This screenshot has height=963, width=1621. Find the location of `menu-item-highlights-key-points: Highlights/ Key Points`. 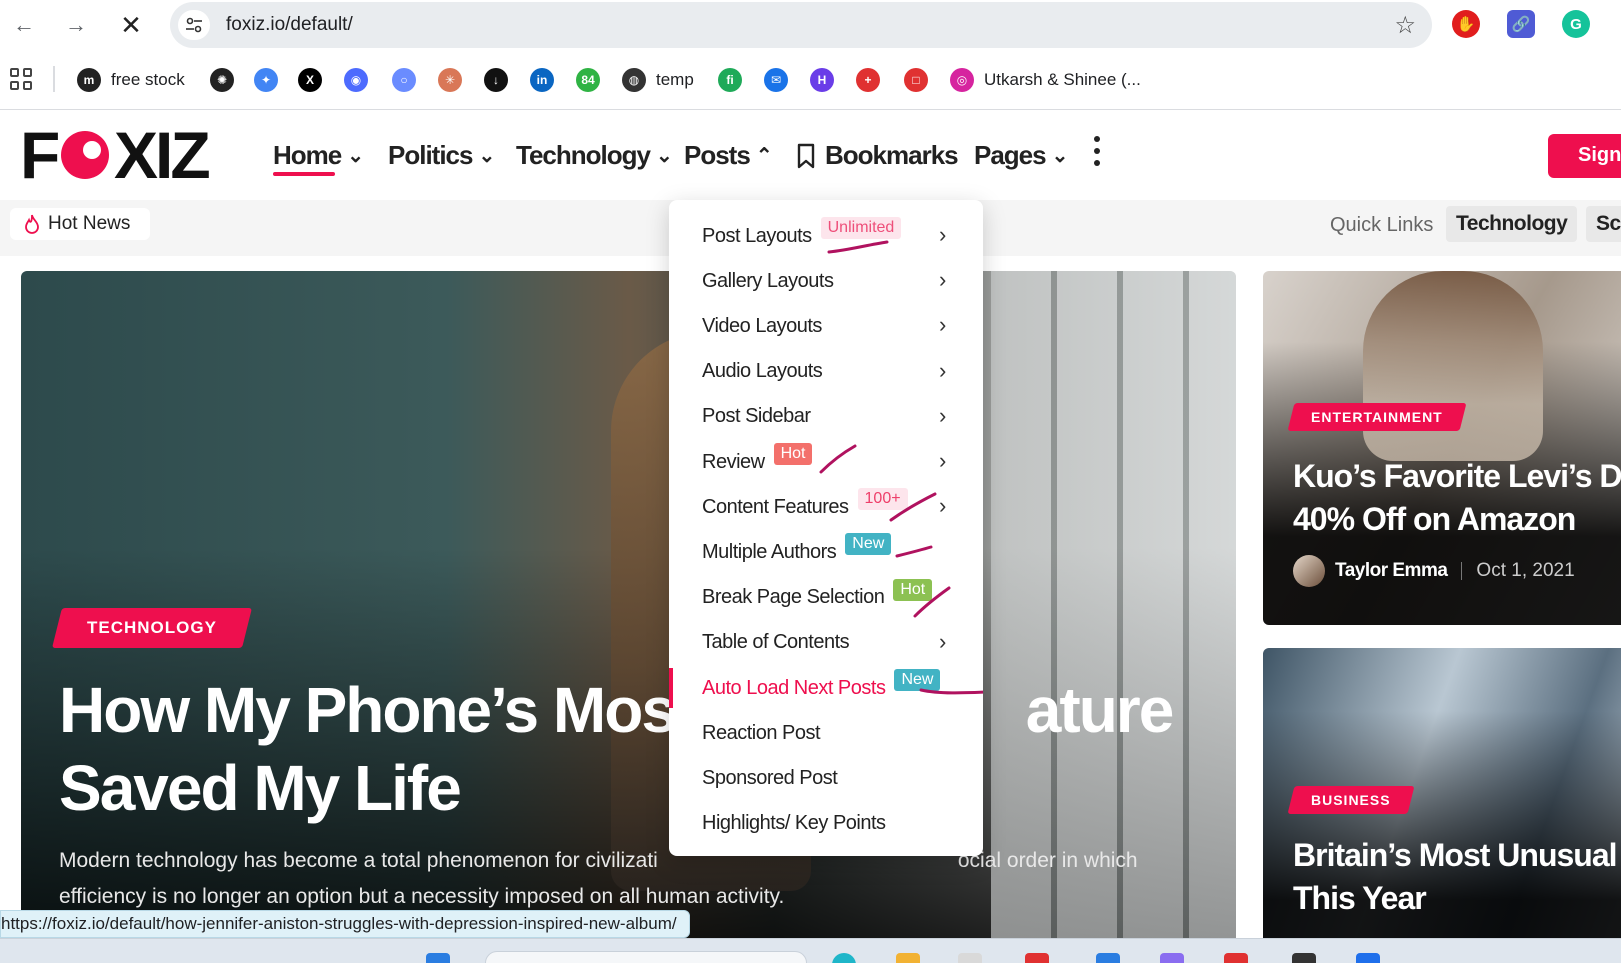

menu-item-highlights-key-points: Highlights/ Key Points is located at coordinates (826, 824).